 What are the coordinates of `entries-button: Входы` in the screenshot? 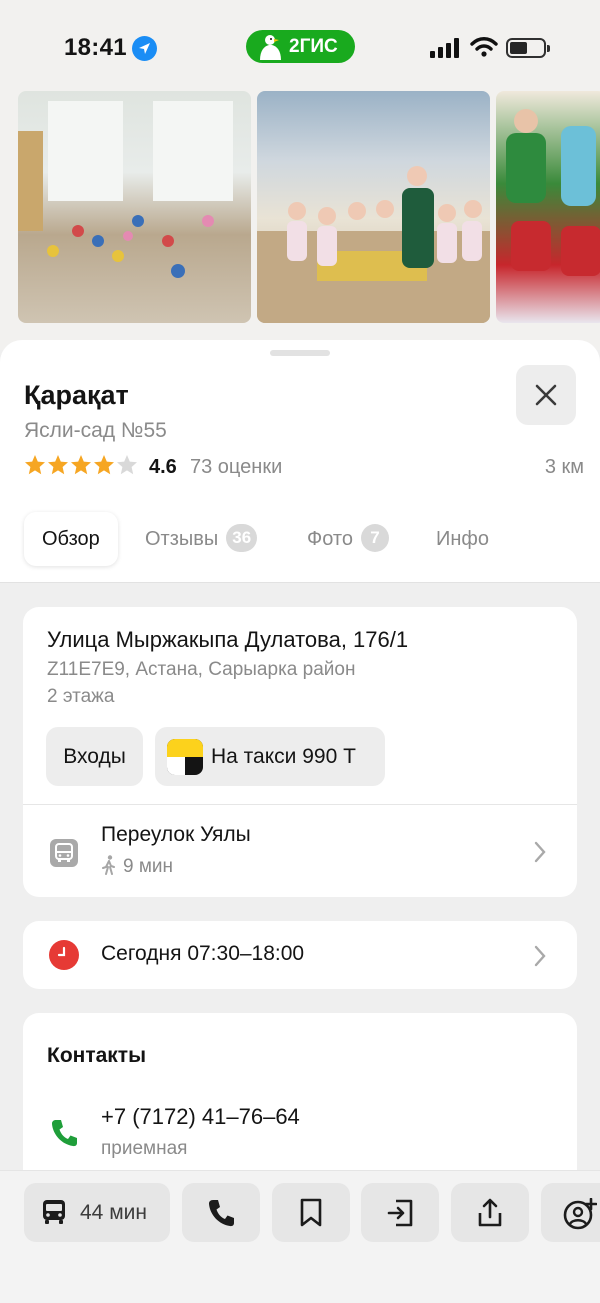 It's located at (94, 756).